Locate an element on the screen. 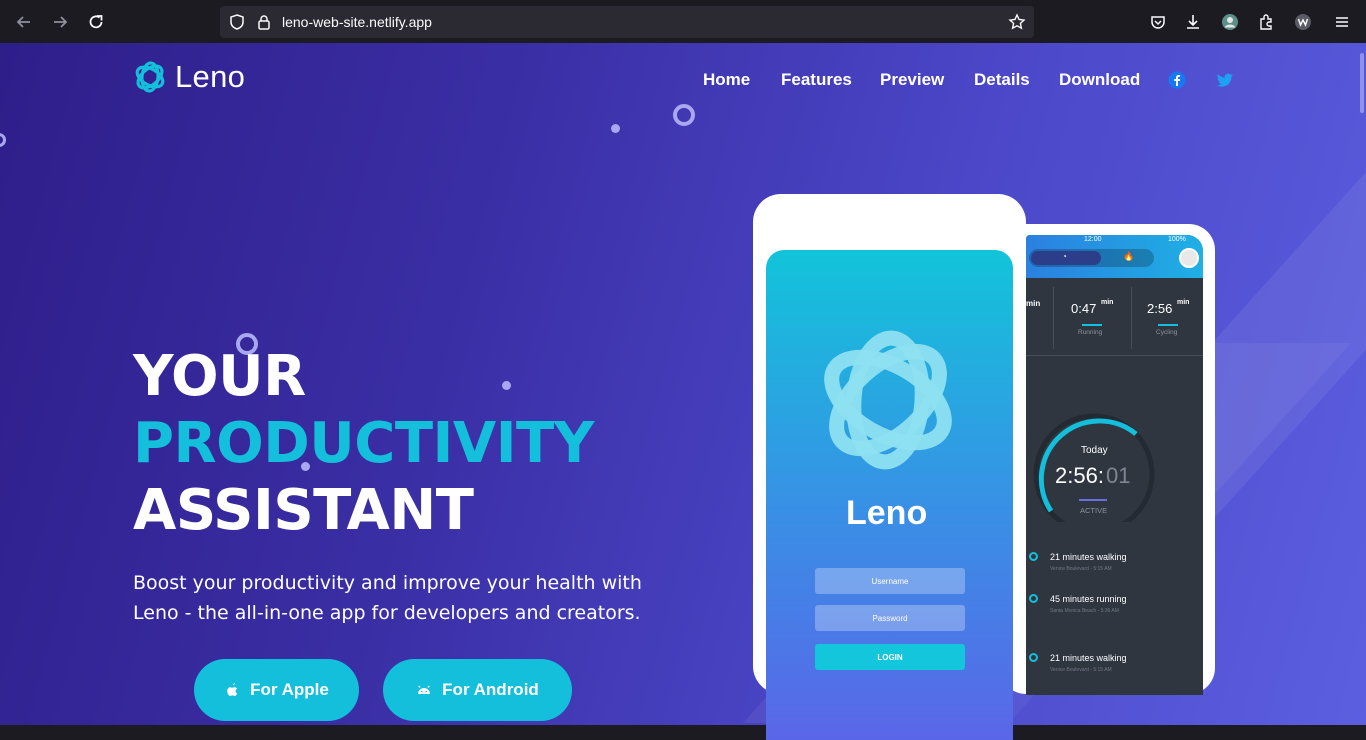 The image size is (1366, 740). user-avatar is located at coordinates (1189, 258).